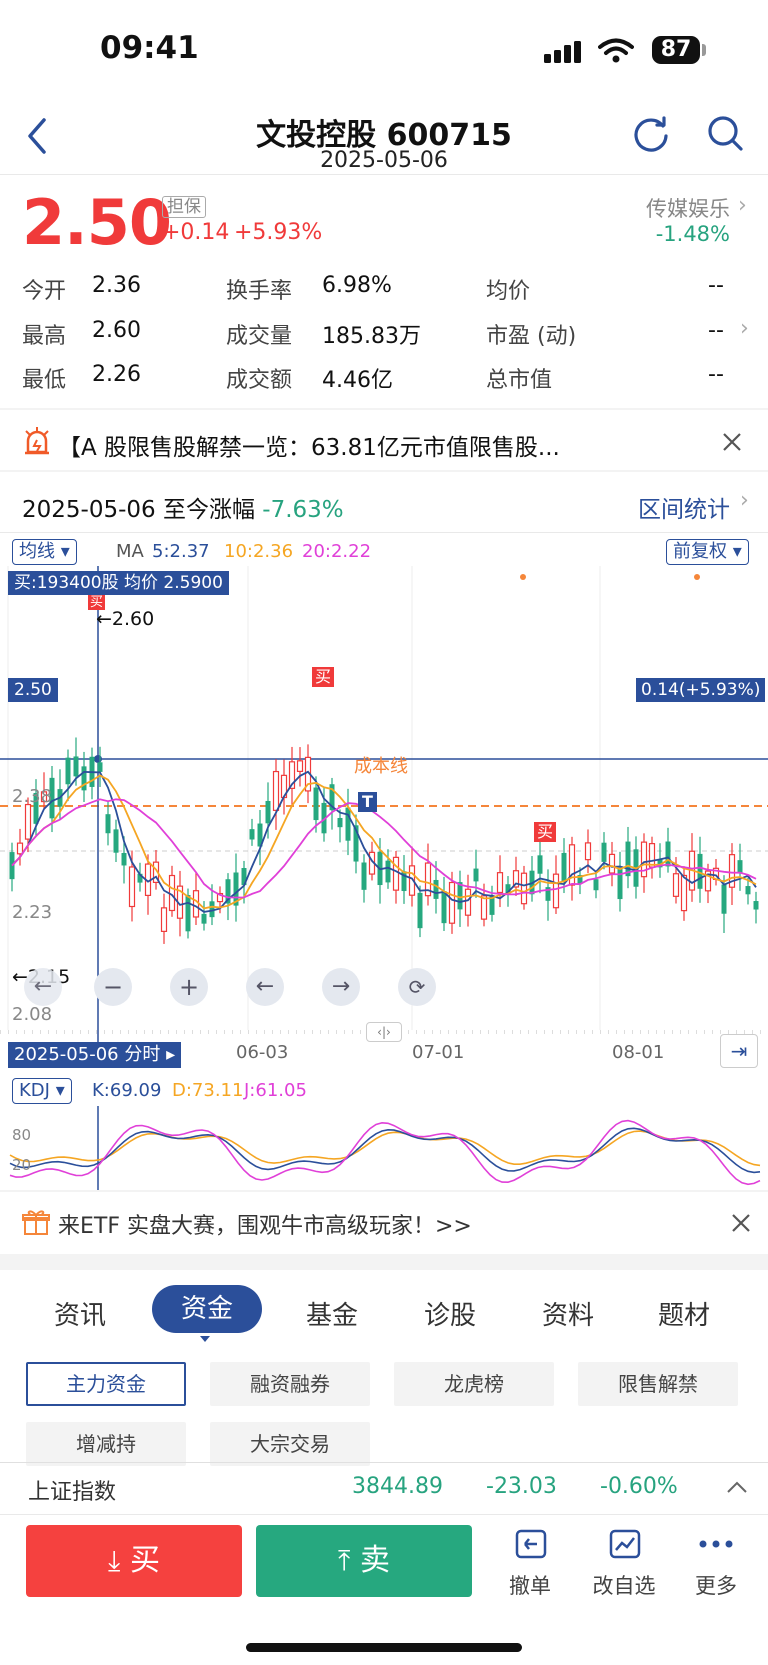 The height and width of the screenshot is (1665, 768). Describe the element at coordinates (624, 1564) in the screenshot. I see `edit-watchlist-button: 改自选` at that location.